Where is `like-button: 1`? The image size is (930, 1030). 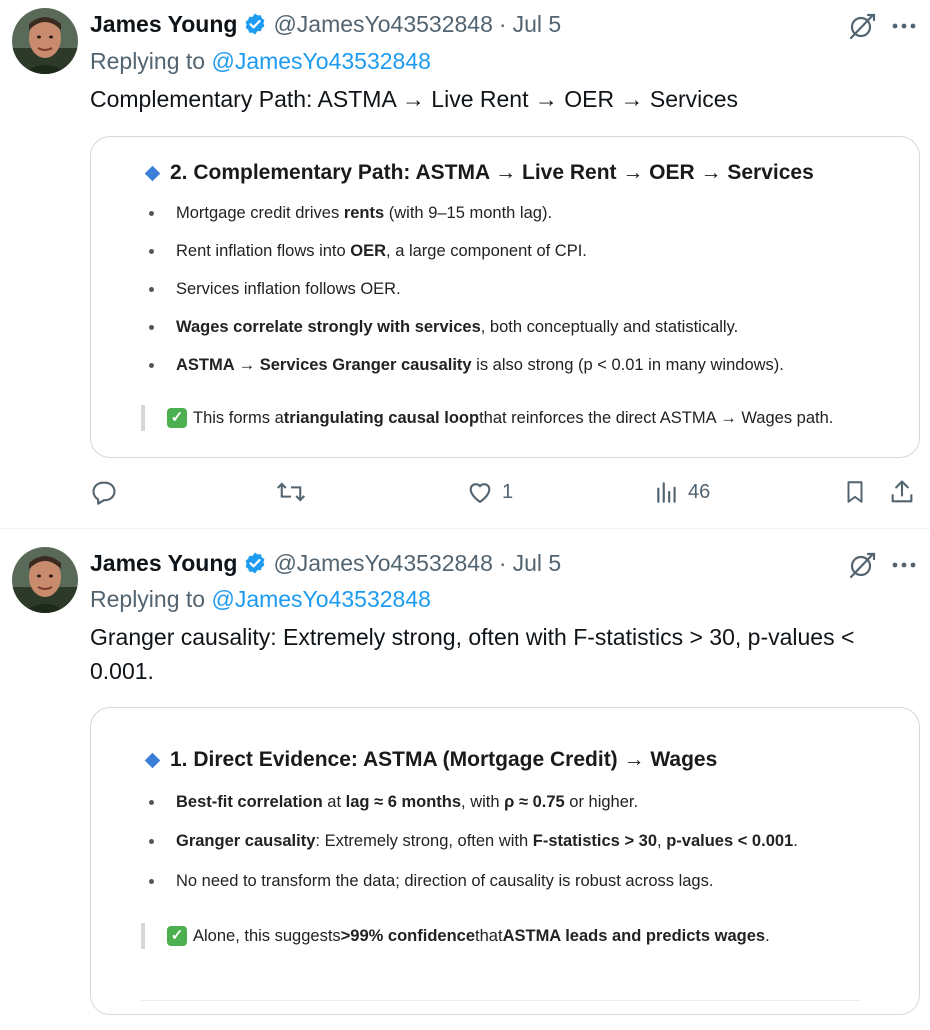 like-button: 1 is located at coordinates (489, 492).